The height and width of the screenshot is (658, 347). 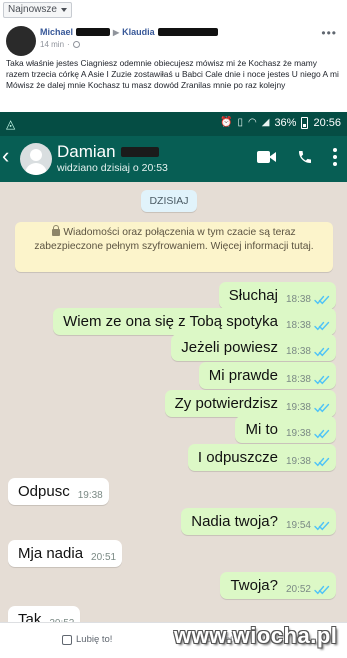 What do you see at coordinates (252, 122) in the screenshot?
I see `wifi-icon: ◠` at bounding box center [252, 122].